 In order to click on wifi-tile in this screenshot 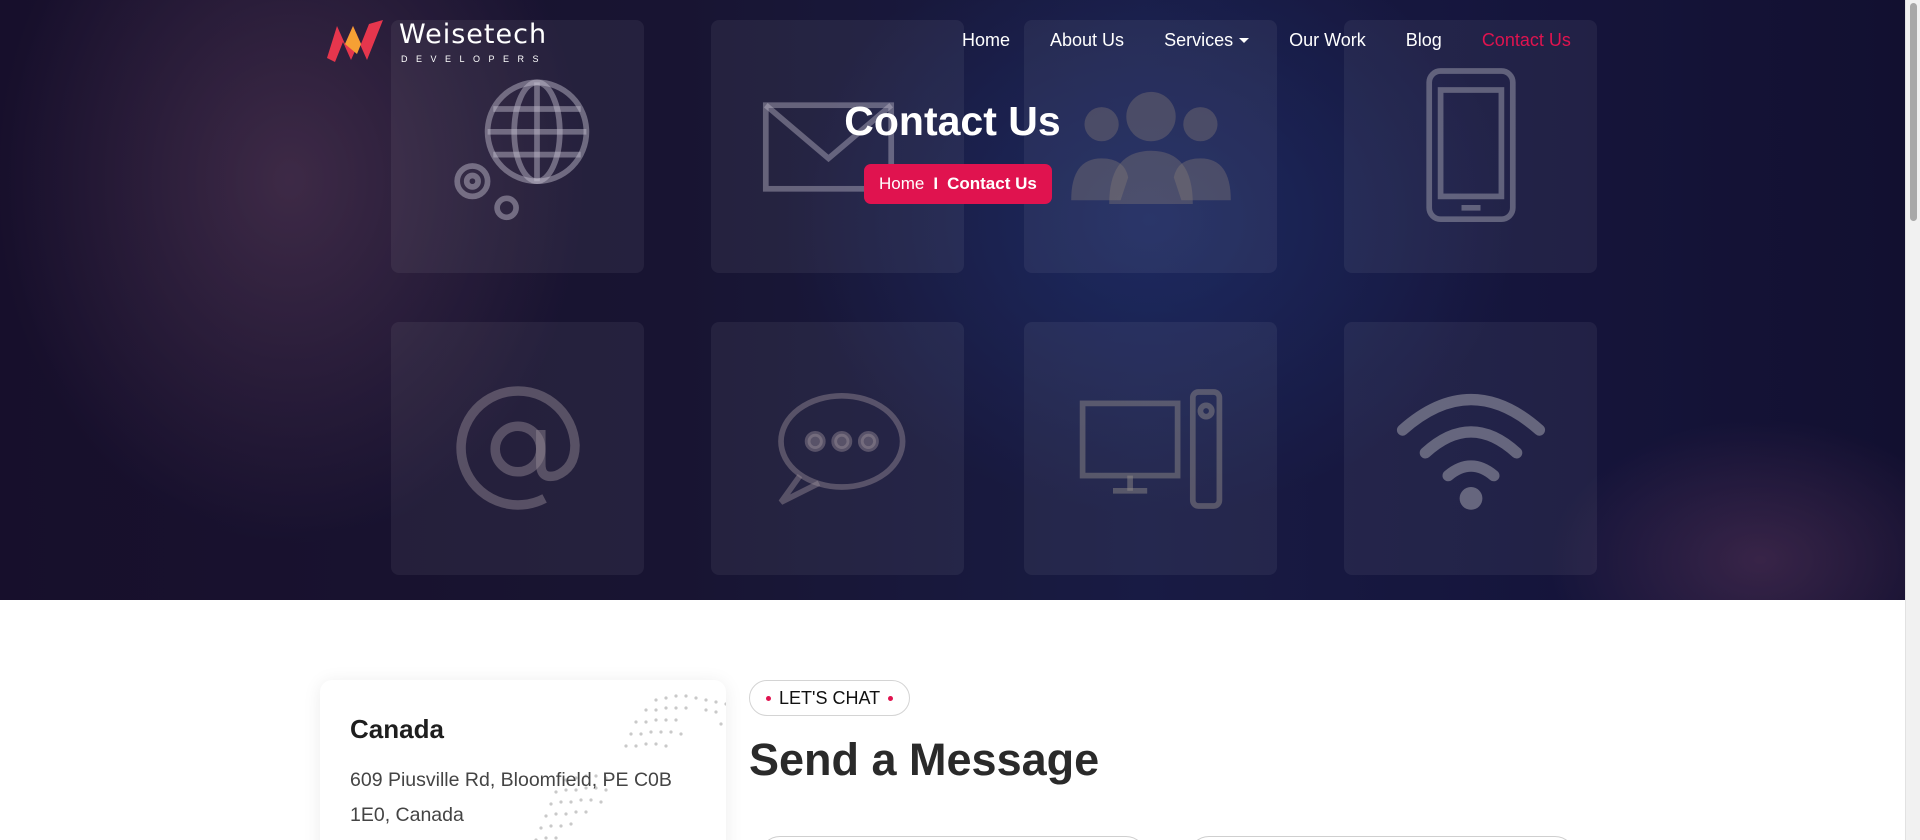, I will do `click(1470, 448)`.